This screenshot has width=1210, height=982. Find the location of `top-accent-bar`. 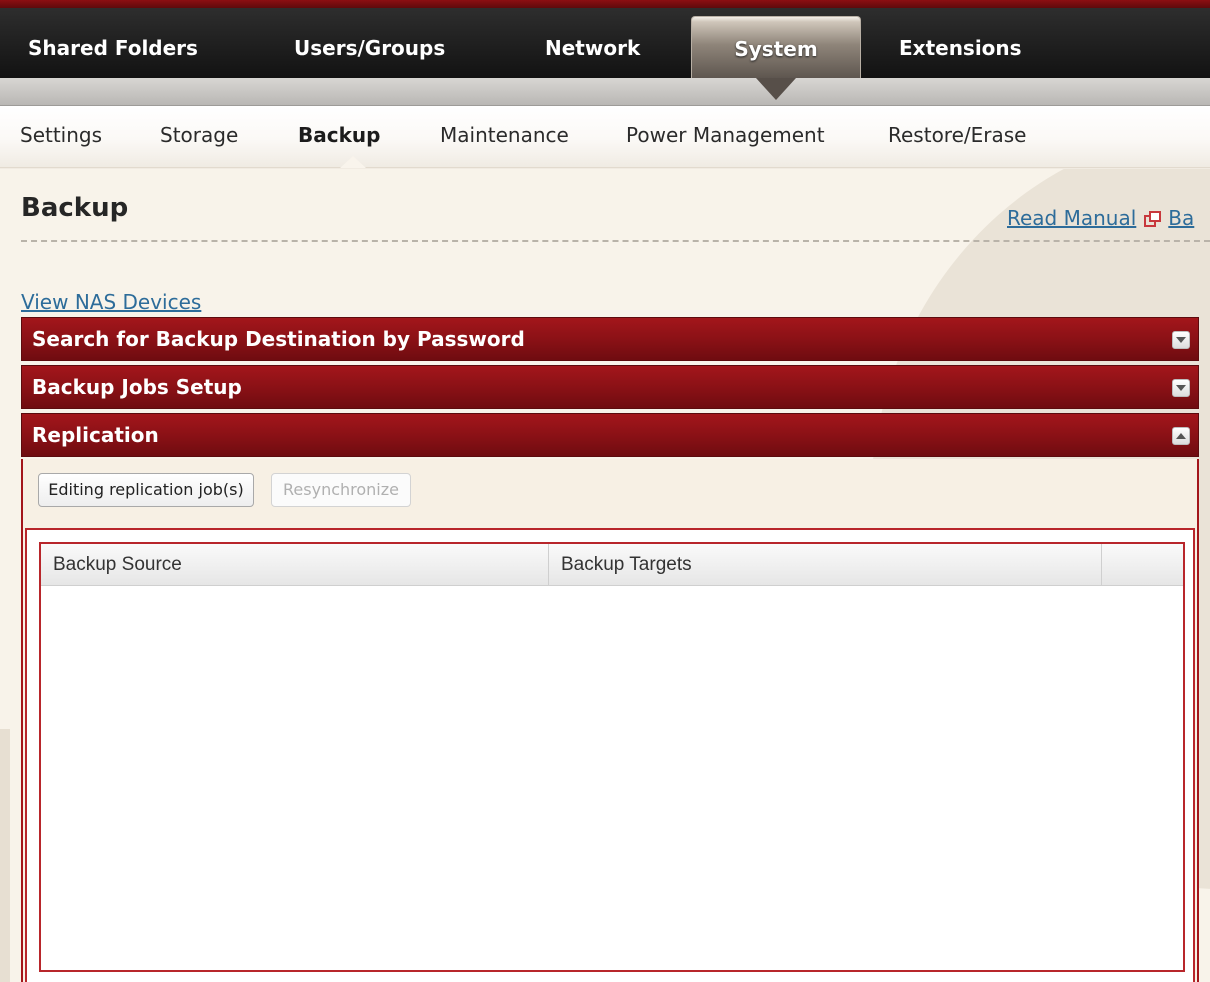

top-accent-bar is located at coordinates (605, 4).